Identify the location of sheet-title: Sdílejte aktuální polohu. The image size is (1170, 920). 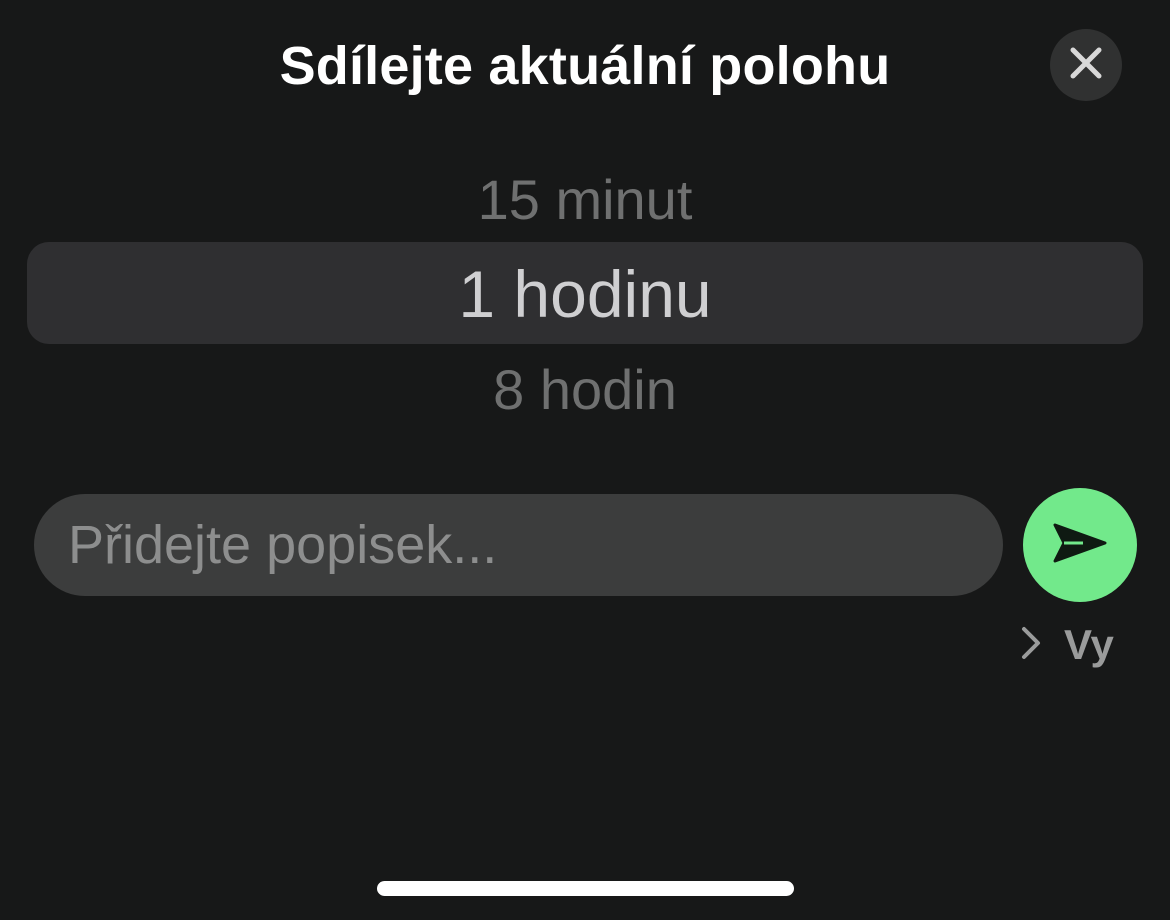
(585, 66).